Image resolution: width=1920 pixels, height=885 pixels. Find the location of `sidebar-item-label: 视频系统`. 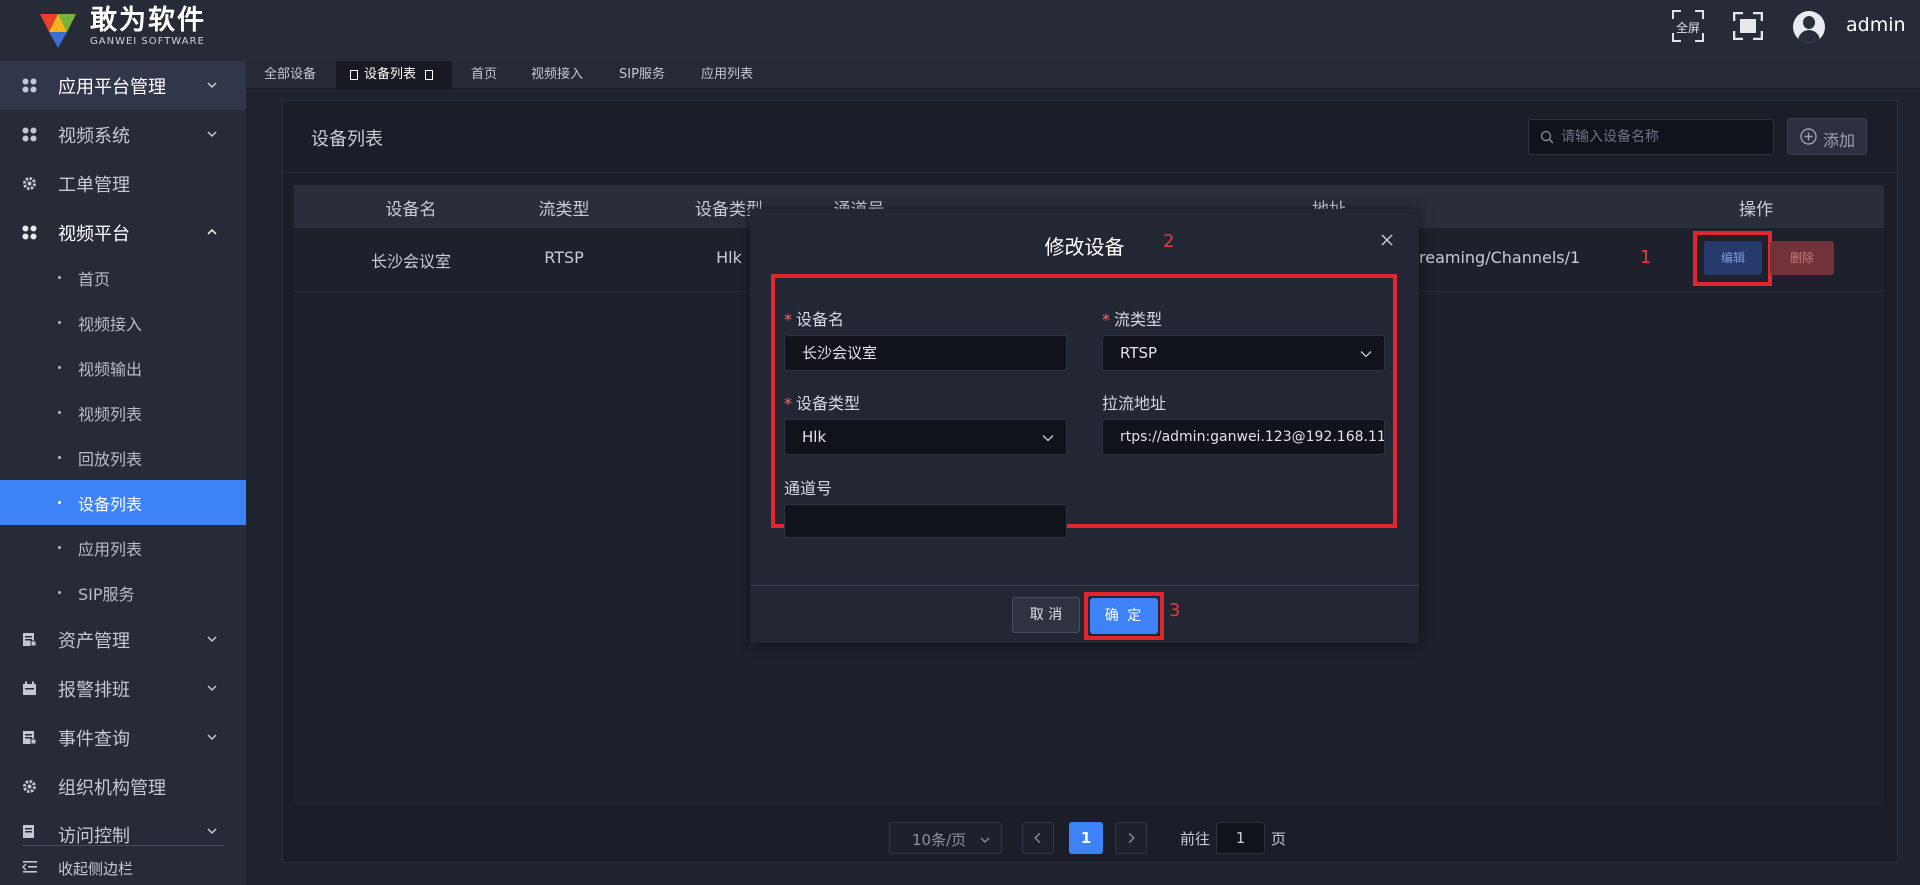

sidebar-item-label: 视频系统 is located at coordinates (94, 136).